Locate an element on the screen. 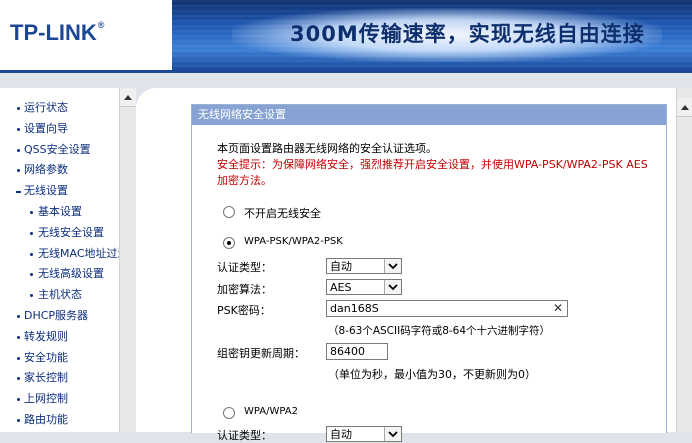  sidebar-item-security: 安全功能 is located at coordinates (59, 358).